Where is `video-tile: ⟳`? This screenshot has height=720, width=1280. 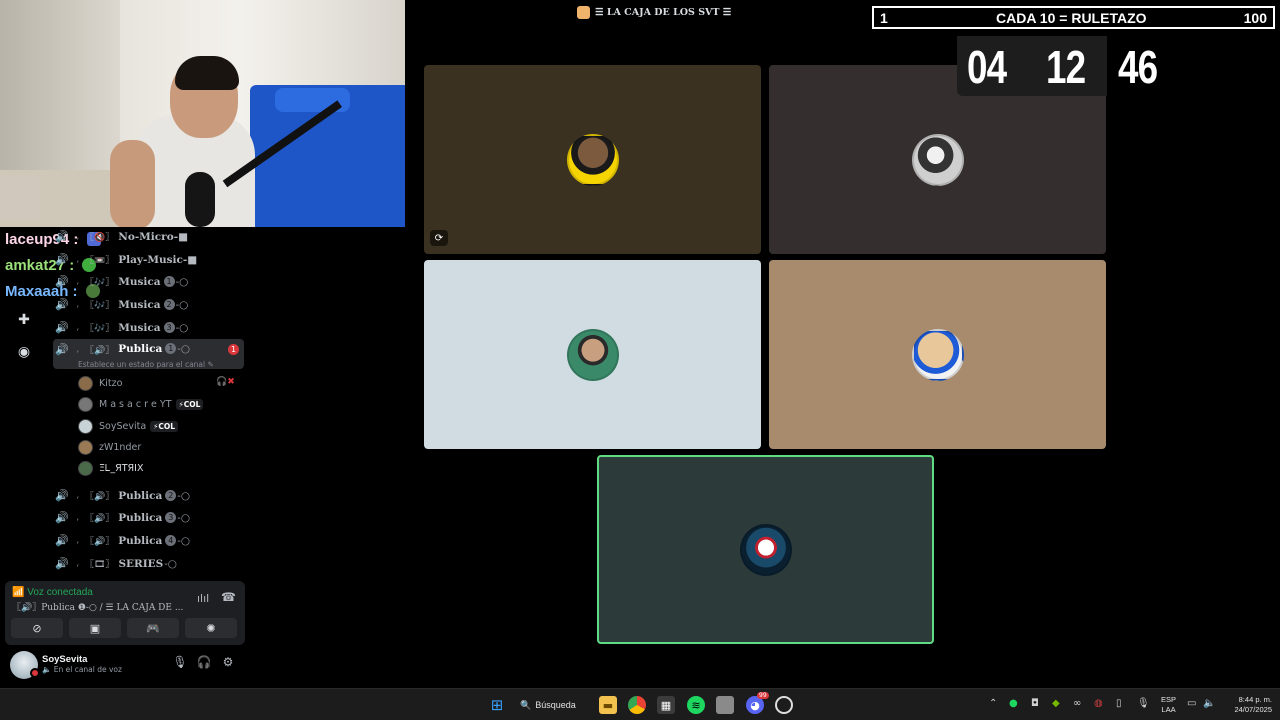
video-tile: ⟳ is located at coordinates (592, 159).